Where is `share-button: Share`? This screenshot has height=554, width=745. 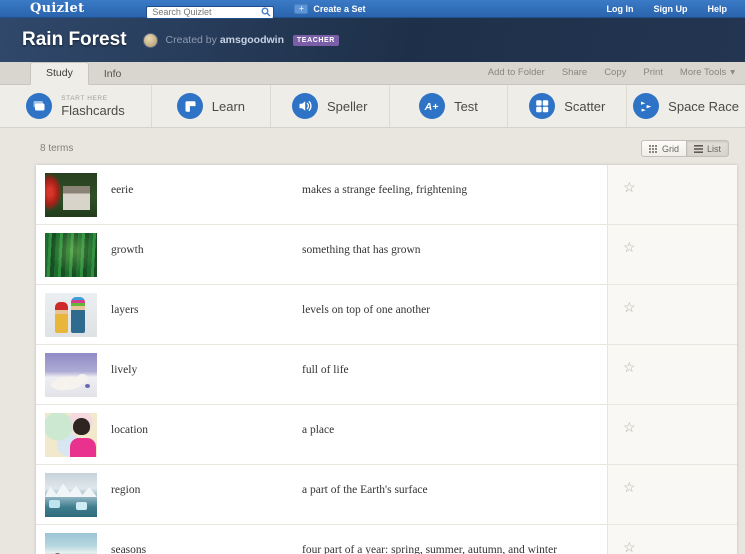
share-button: Share is located at coordinates (574, 72).